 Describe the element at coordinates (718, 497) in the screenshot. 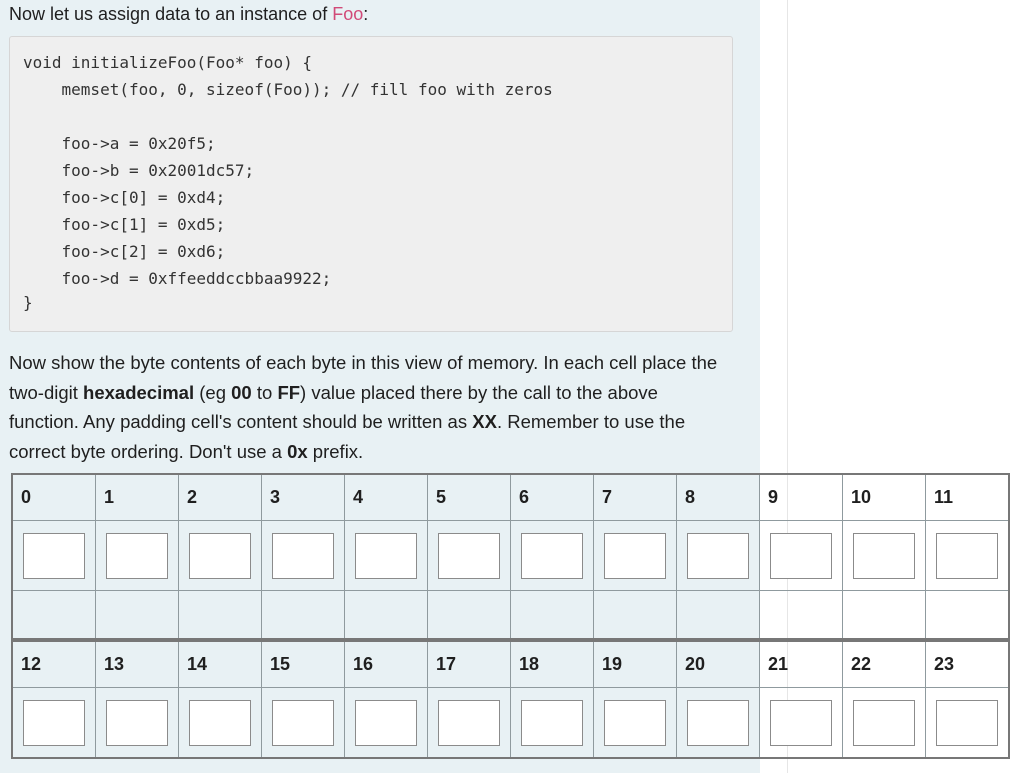

I see `byte-index-label: 8` at that location.